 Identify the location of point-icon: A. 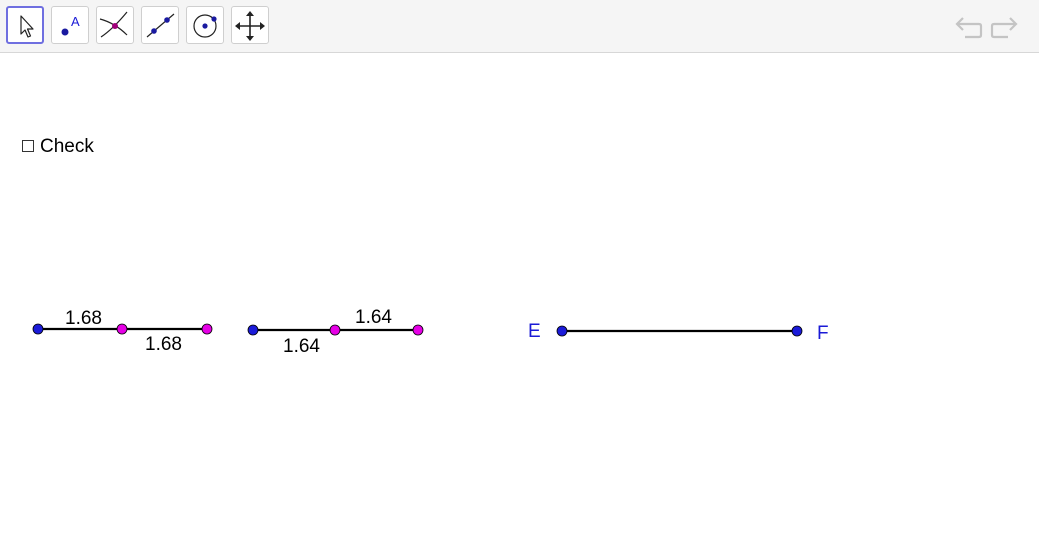
(70, 25).